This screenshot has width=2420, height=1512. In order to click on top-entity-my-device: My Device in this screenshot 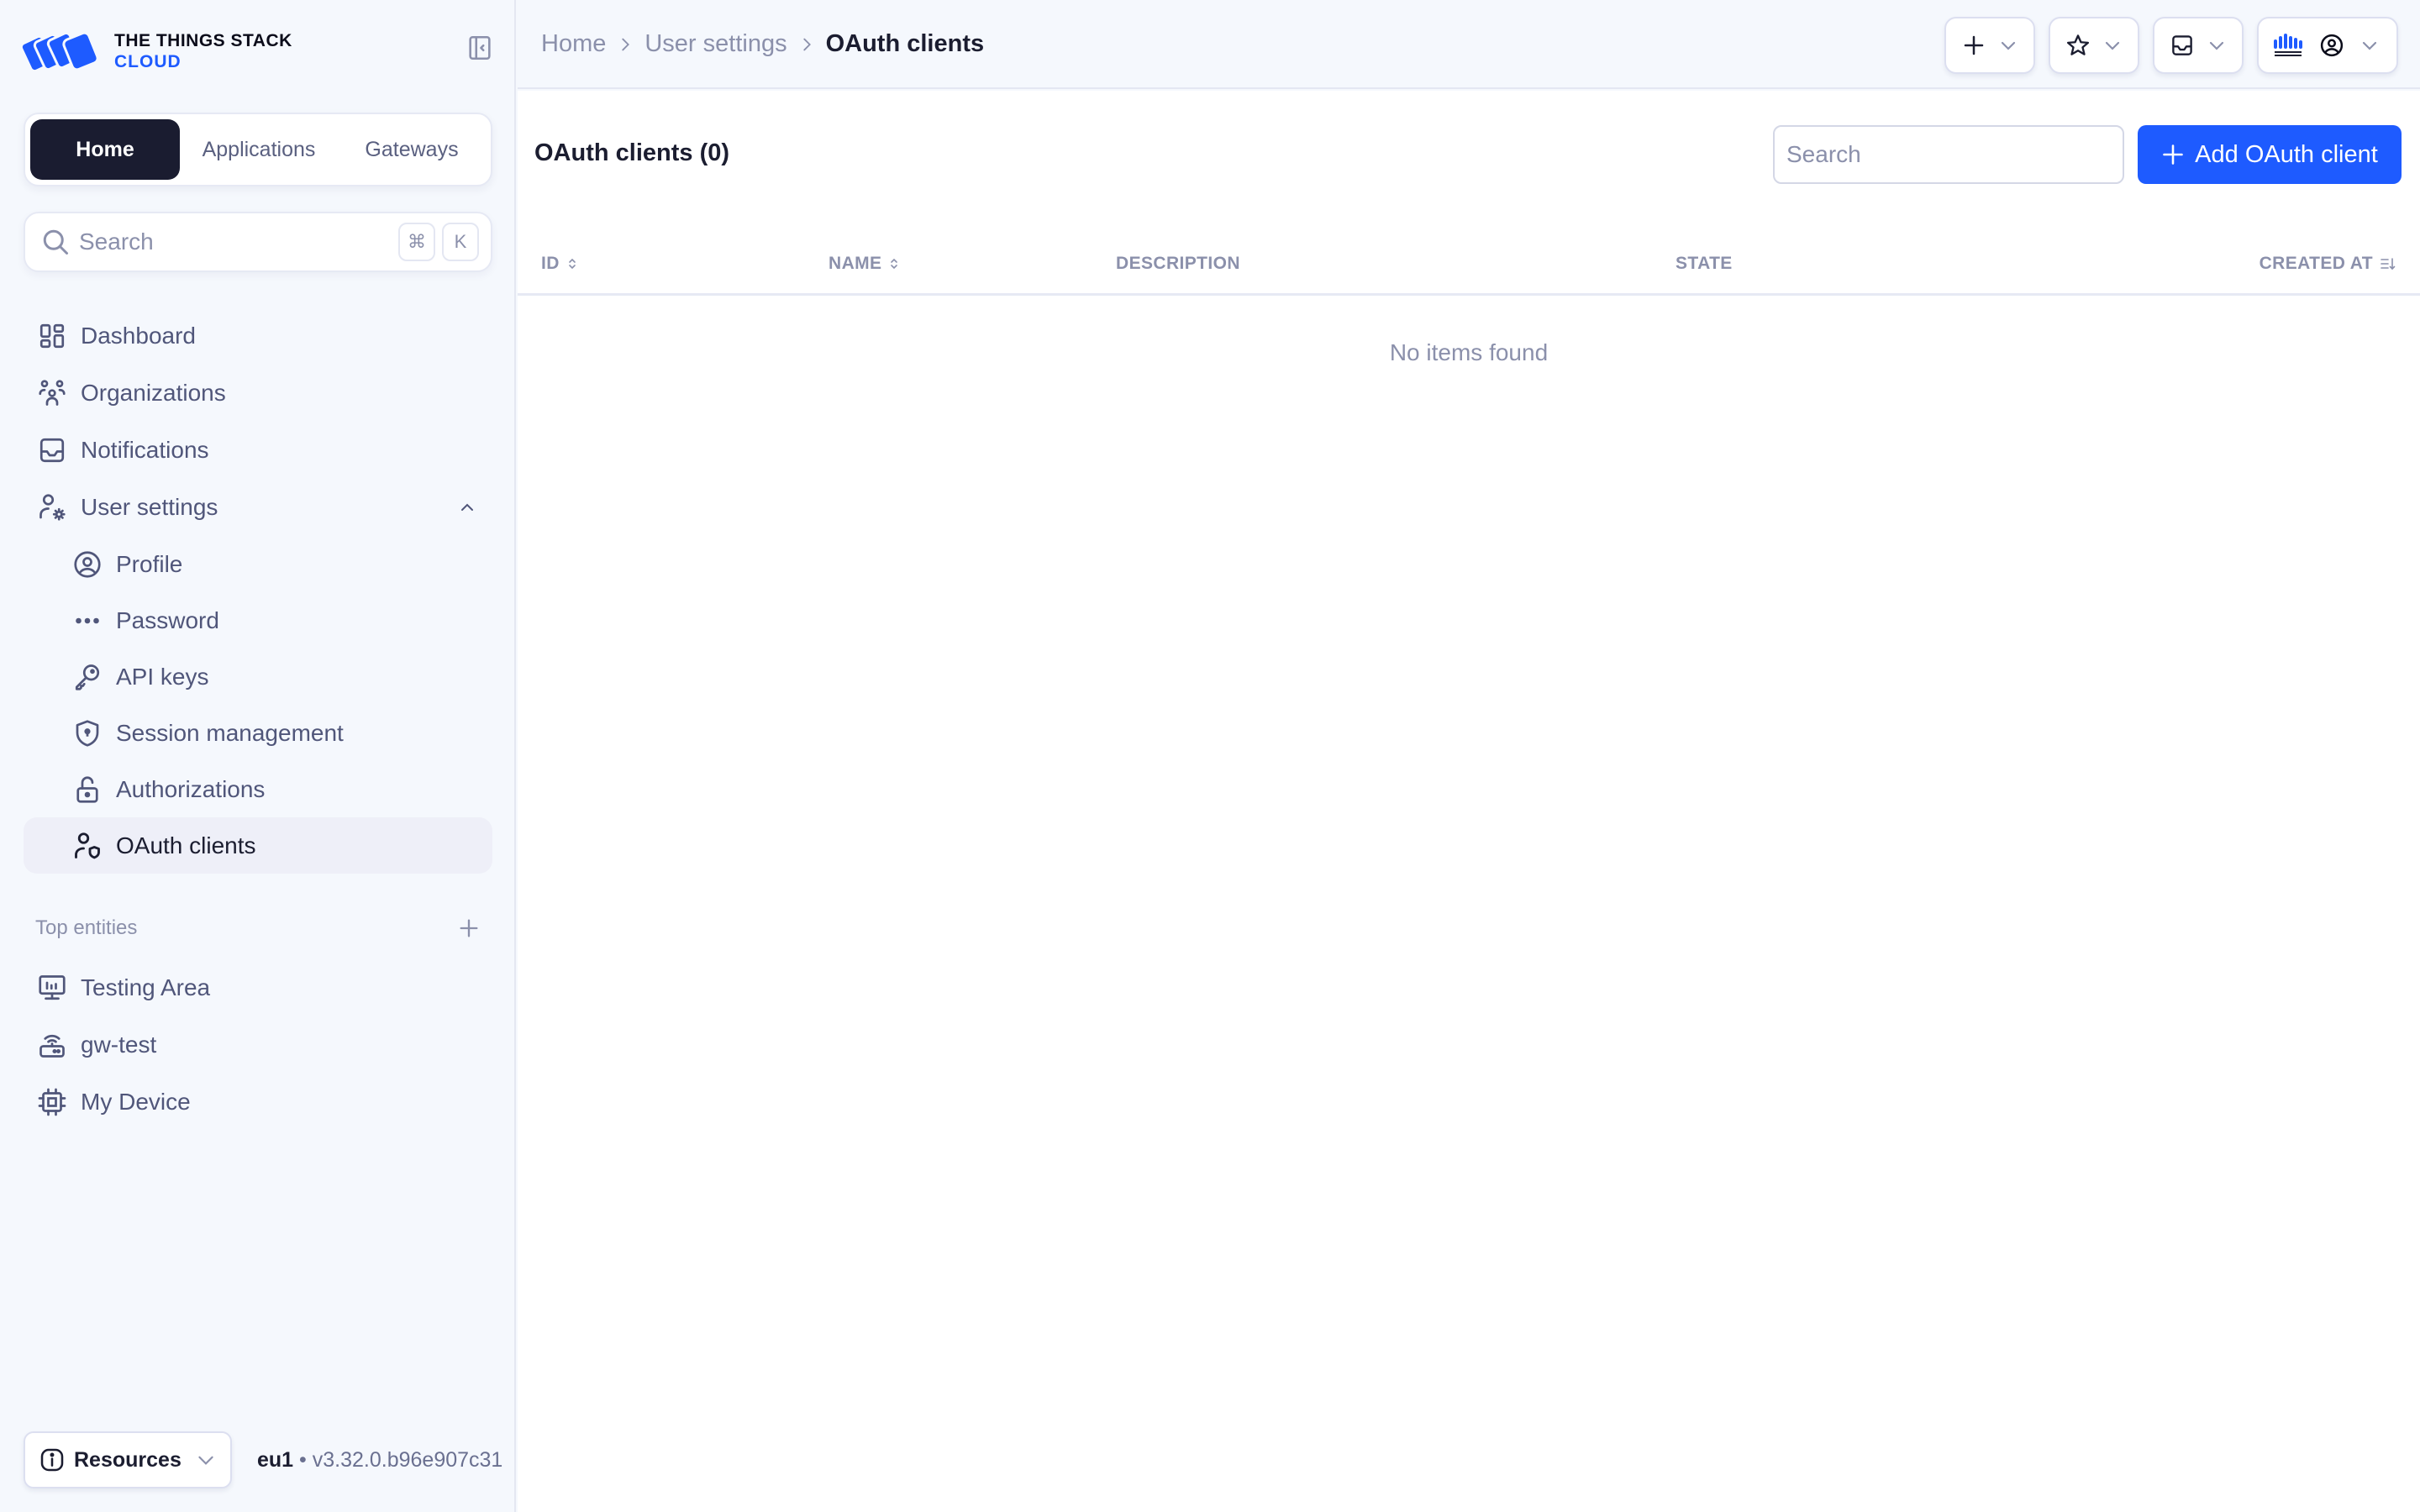, I will do `click(258, 1102)`.